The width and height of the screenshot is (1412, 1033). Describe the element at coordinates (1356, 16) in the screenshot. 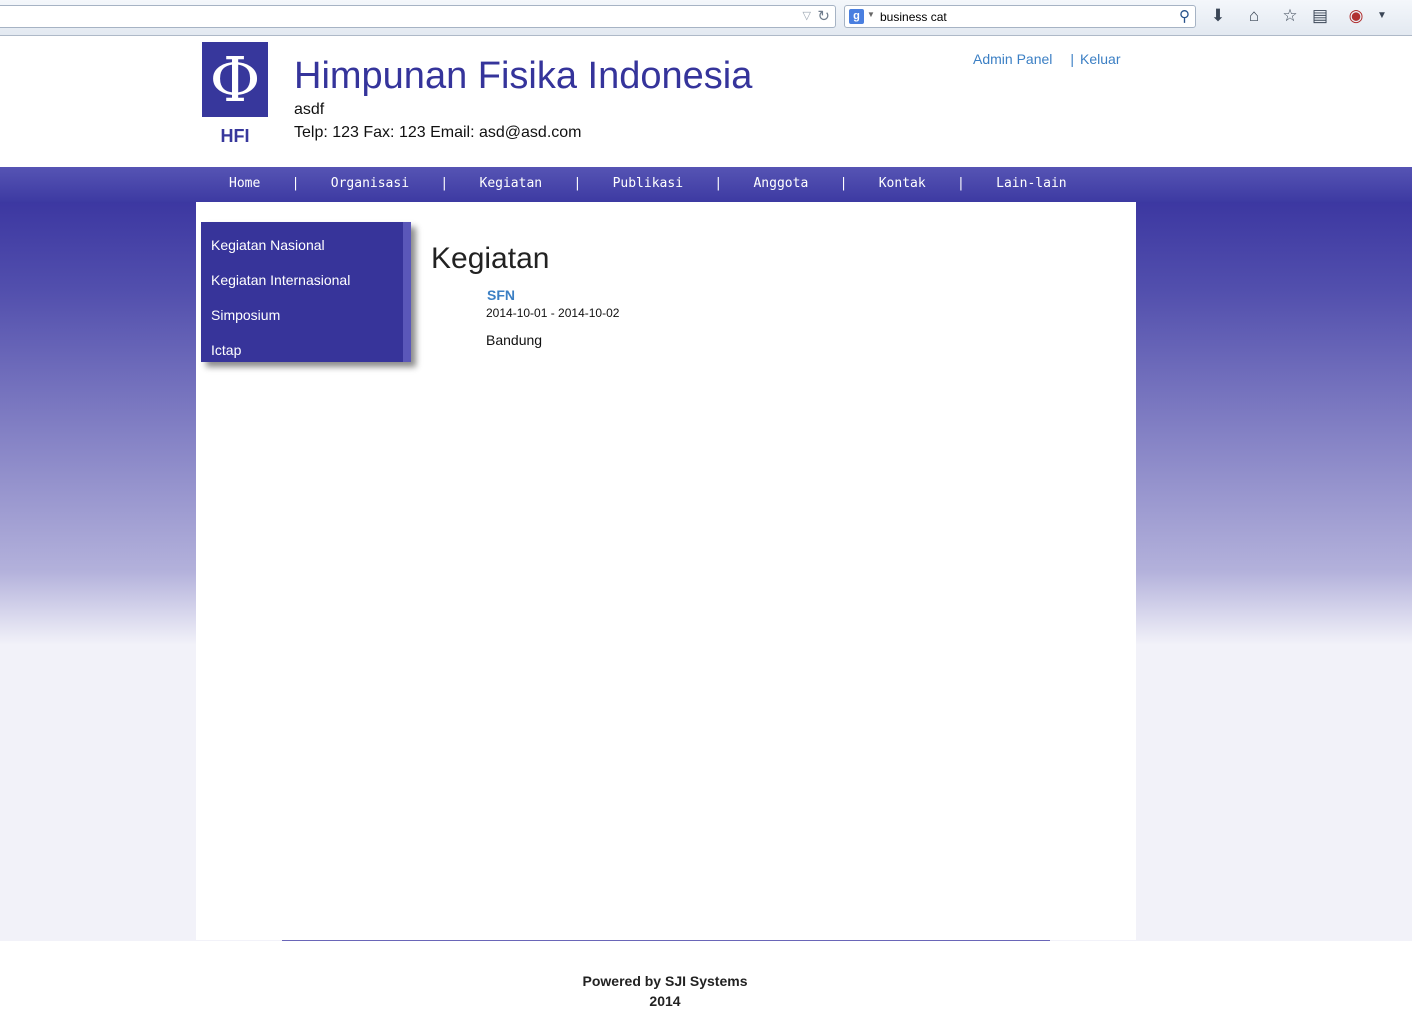

I see `addon-icon: ◉` at that location.